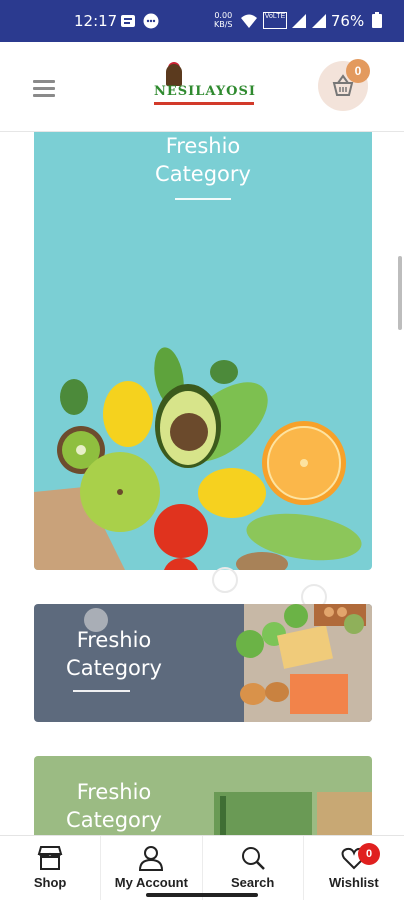 The width and height of the screenshot is (404, 900). I want to click on hamburger-menu-icon, so click(44, 89).